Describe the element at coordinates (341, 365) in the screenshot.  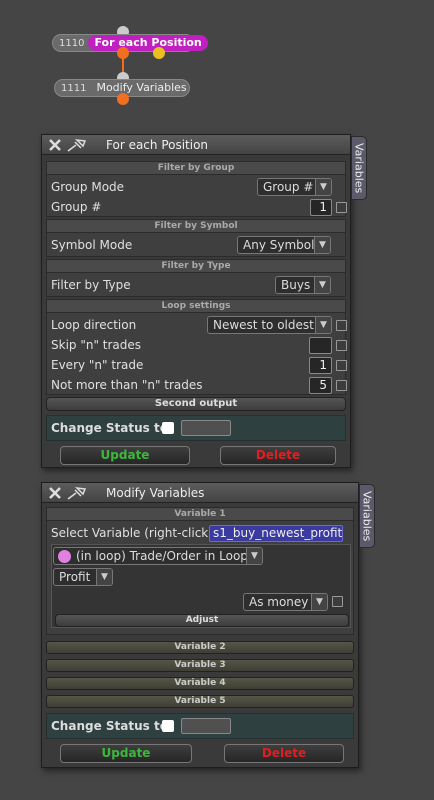
I see `every-trade-checkbox` at that location.